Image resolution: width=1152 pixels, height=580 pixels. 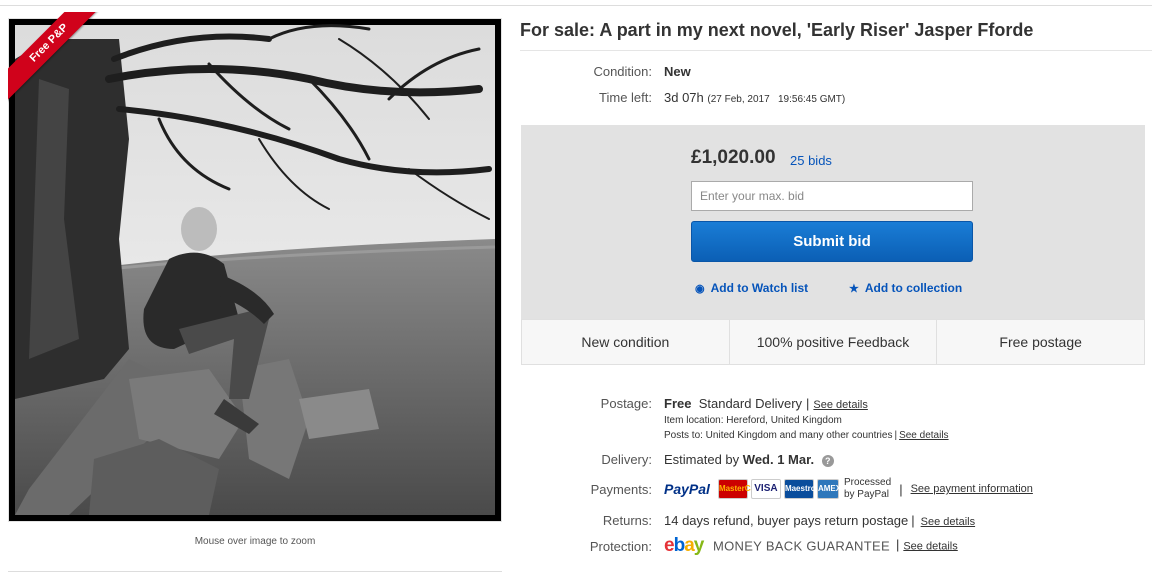 I want to click on time-left-end-date: (27 Feb, 2017 19:56:45 GMT), so click(x=776, y=99).